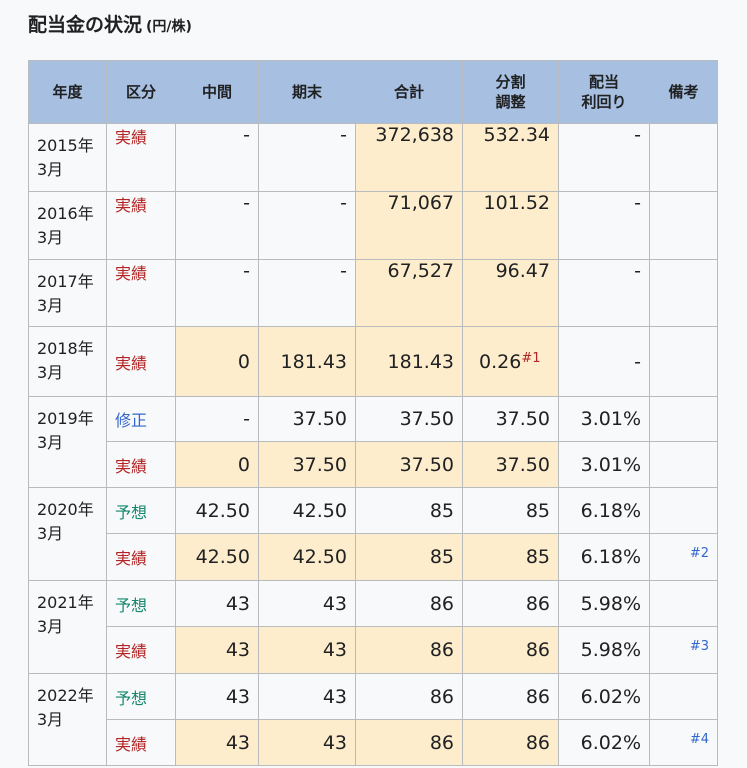 The height and width of the screenshot is (768, 747). I want to click on header-adjusted-label-2: 調整, so click(510, 102).